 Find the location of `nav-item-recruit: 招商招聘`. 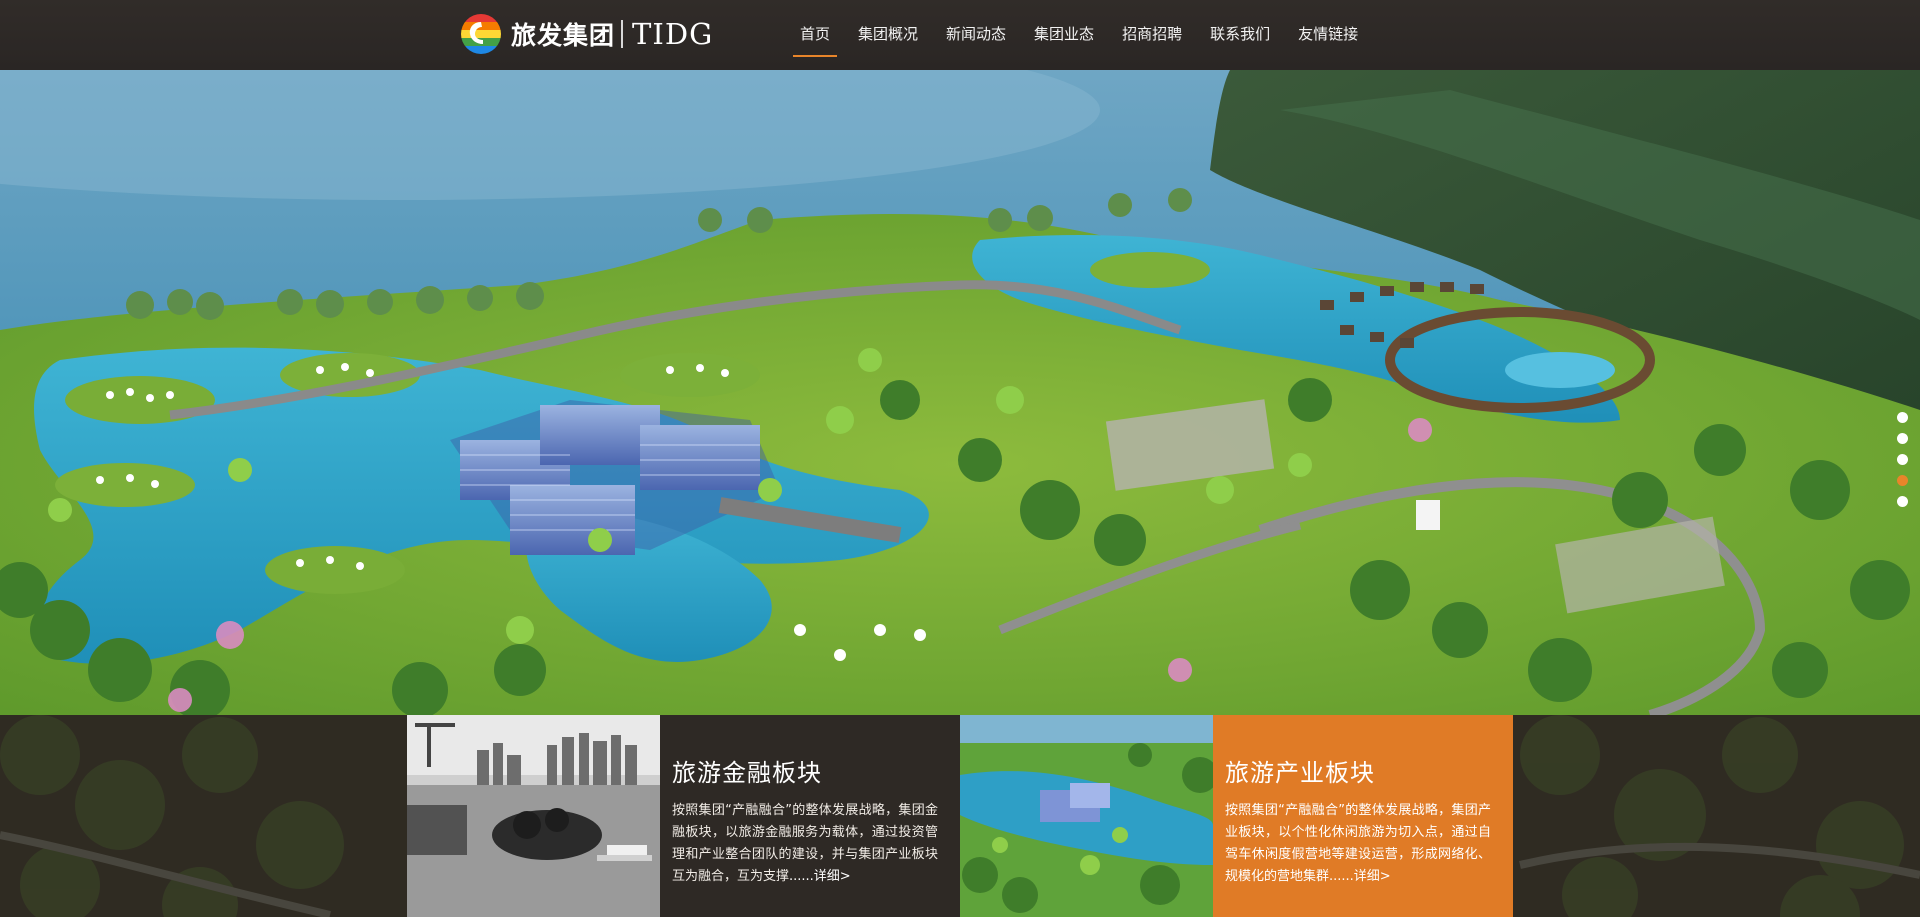

nav-item-recruit: 招商招聘 is located at coordinates (1152, 35).